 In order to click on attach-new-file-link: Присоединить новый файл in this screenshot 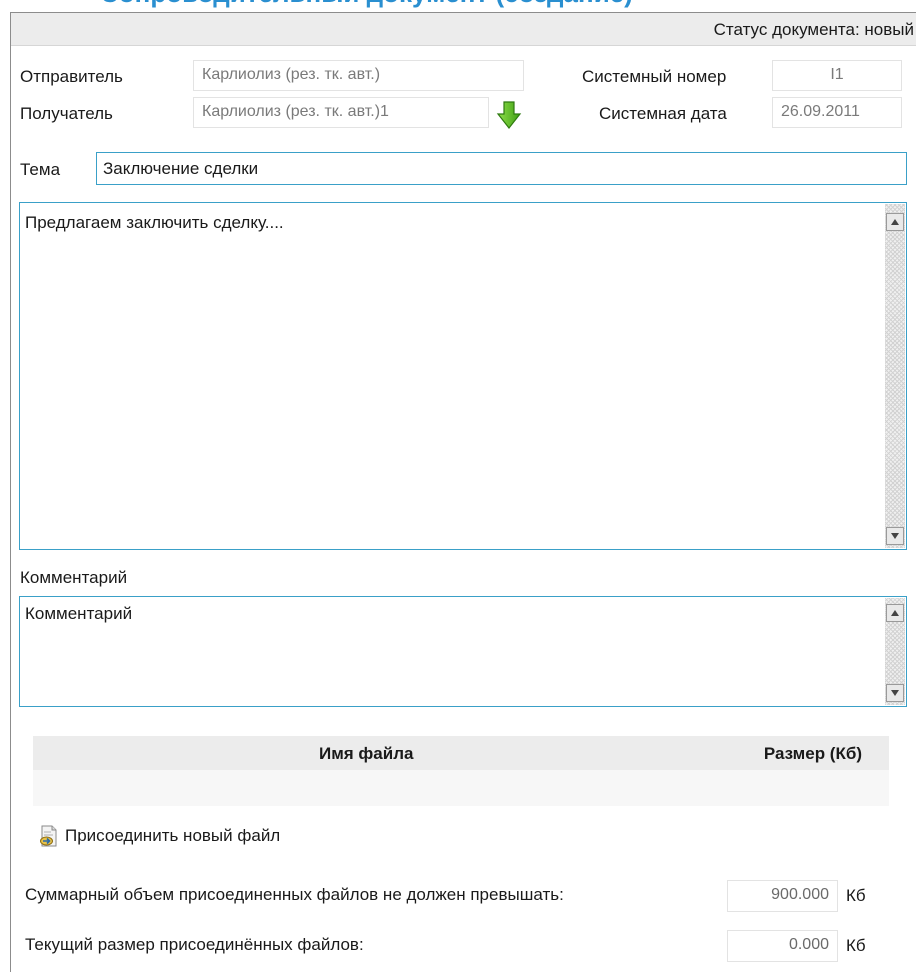, I will do `click(158, 836)`.